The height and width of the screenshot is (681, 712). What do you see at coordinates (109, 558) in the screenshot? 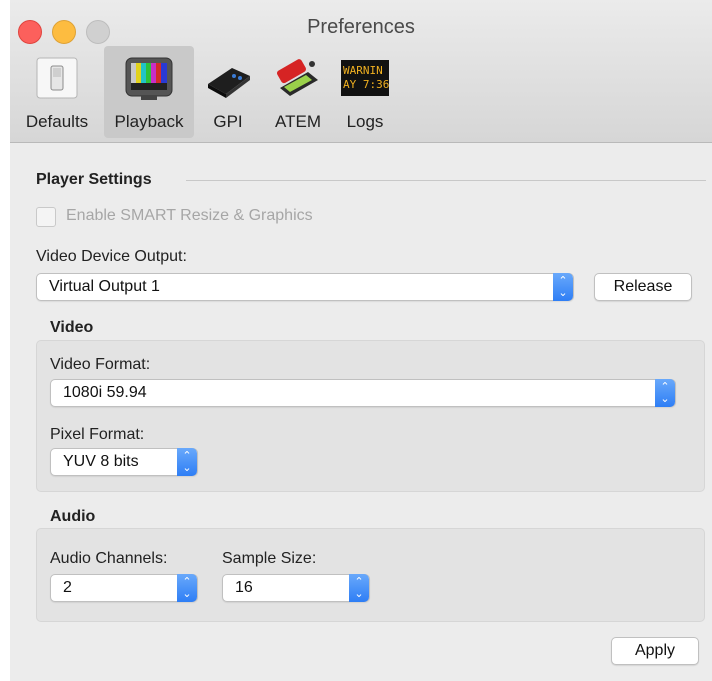
I see `audio-channels-label: Audio Channels:` at bounding box center [109, 558].